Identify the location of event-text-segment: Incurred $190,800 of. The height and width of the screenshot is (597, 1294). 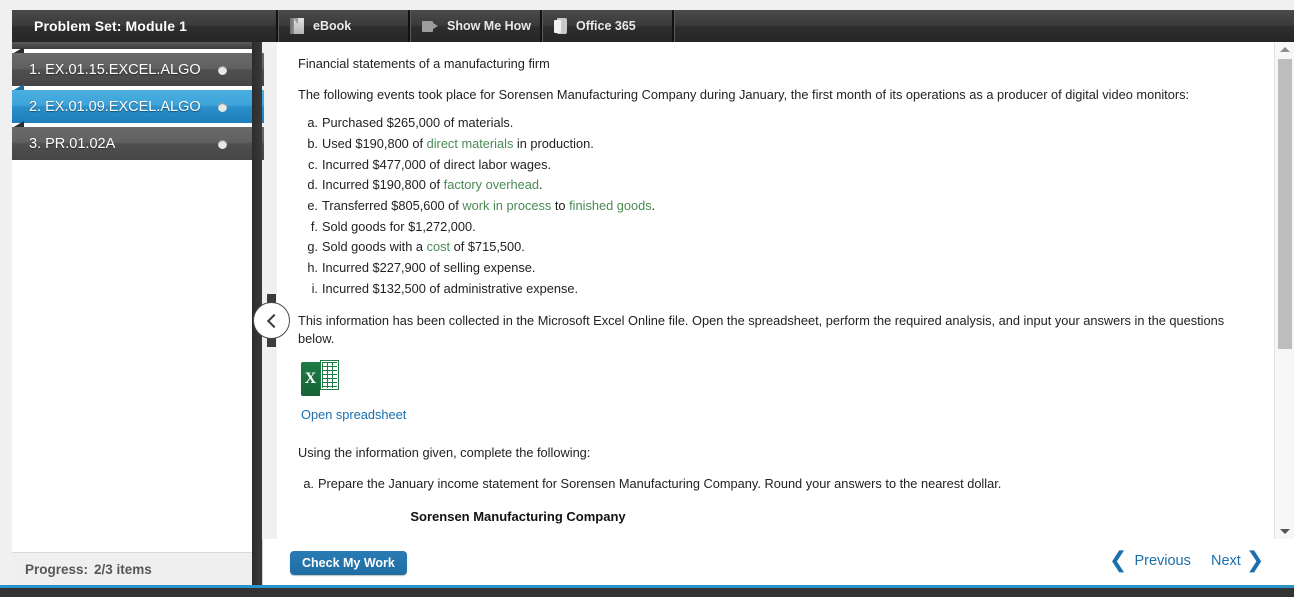
(383, 185).